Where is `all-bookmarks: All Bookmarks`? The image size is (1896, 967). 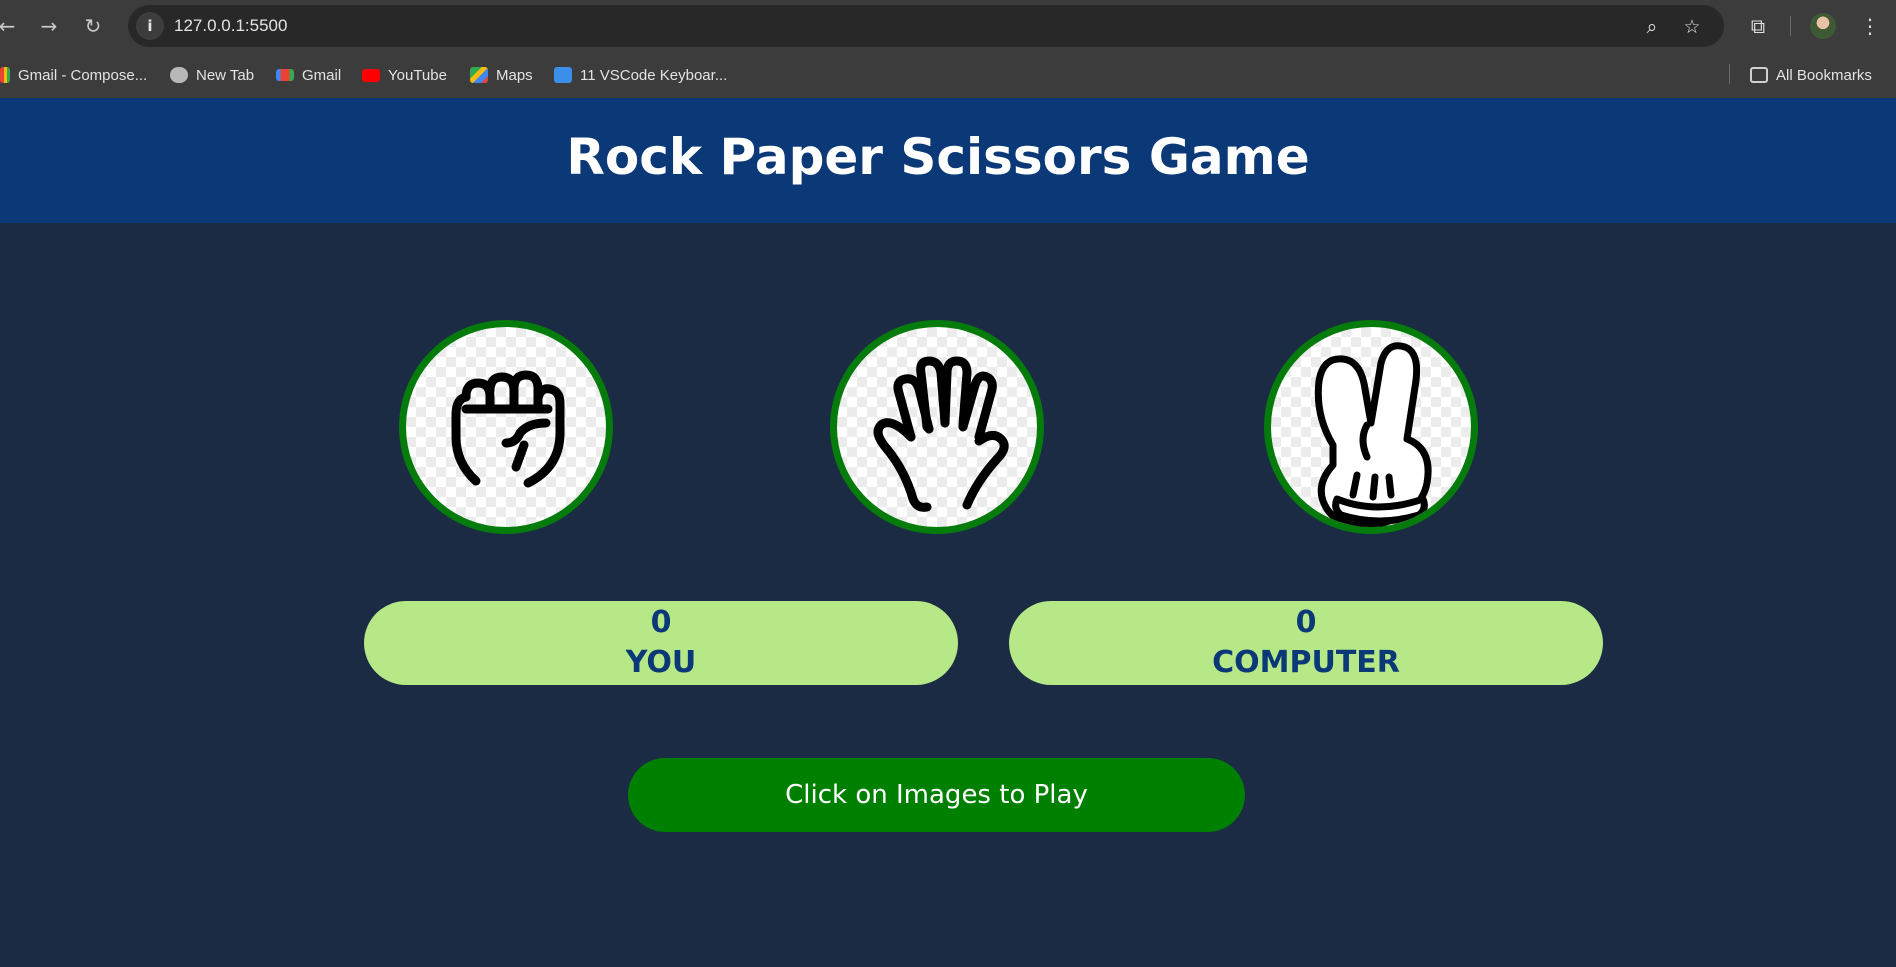
all-bookmarks: All Bookmarks is located at coordinates (1811, 75).